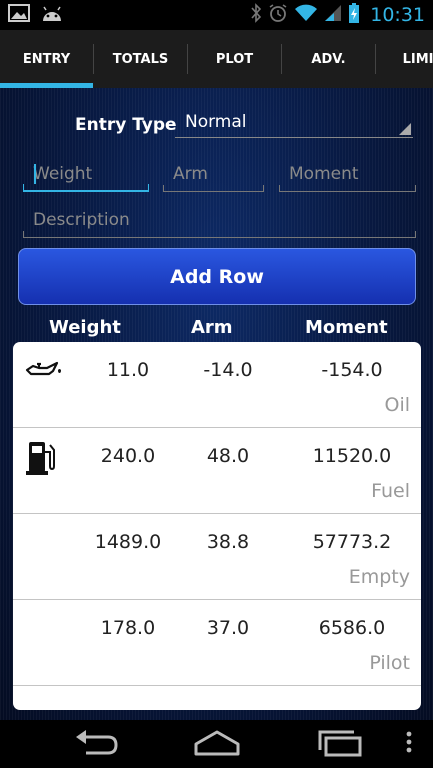  What do you see at coordinates (379, 577) in the screenshot?
I see `row-description: Empty` at bounding box center [379, 577].